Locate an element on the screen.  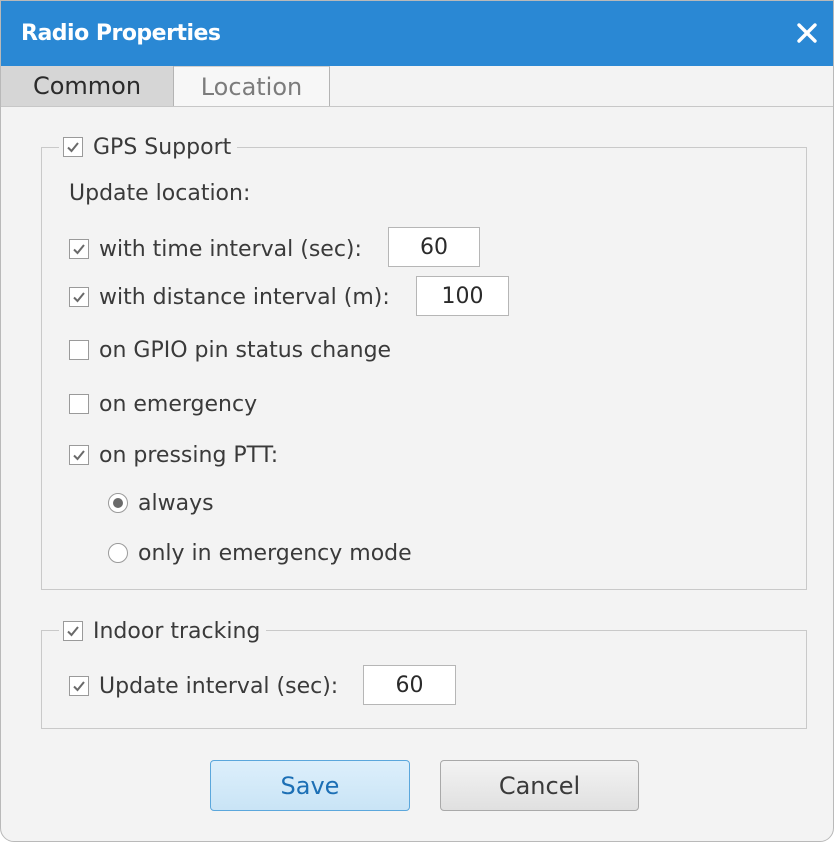
pressing-ptt-label: on pressing PTT: is located at coordinates (189, 455).